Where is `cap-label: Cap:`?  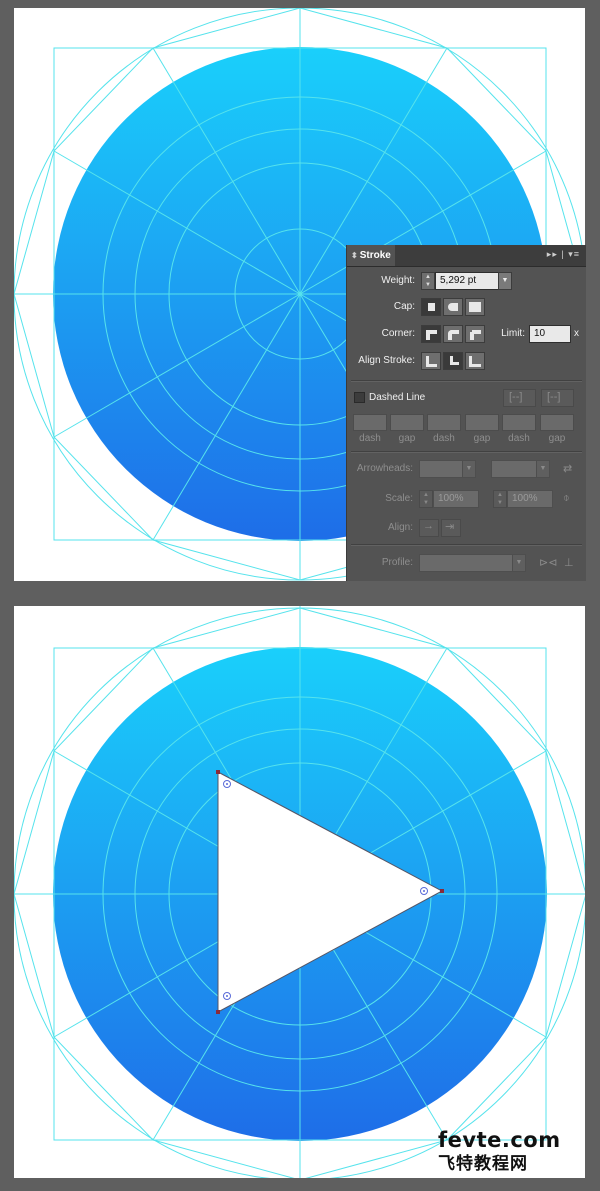 cap-label: Cap: is located at coordinates (404, 306).